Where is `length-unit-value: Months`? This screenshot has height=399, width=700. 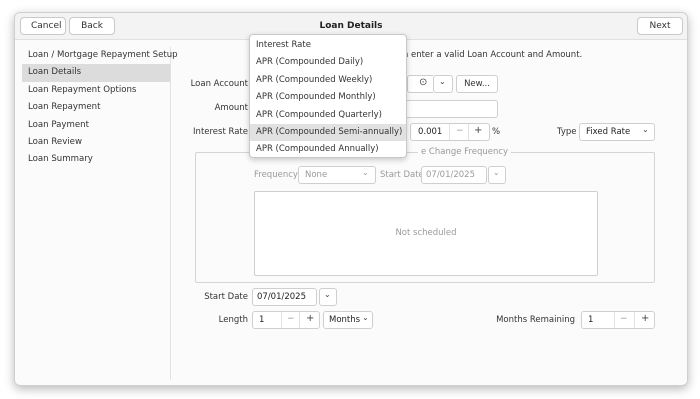
length-unit-value: Months is located at coordinates (345, 320).